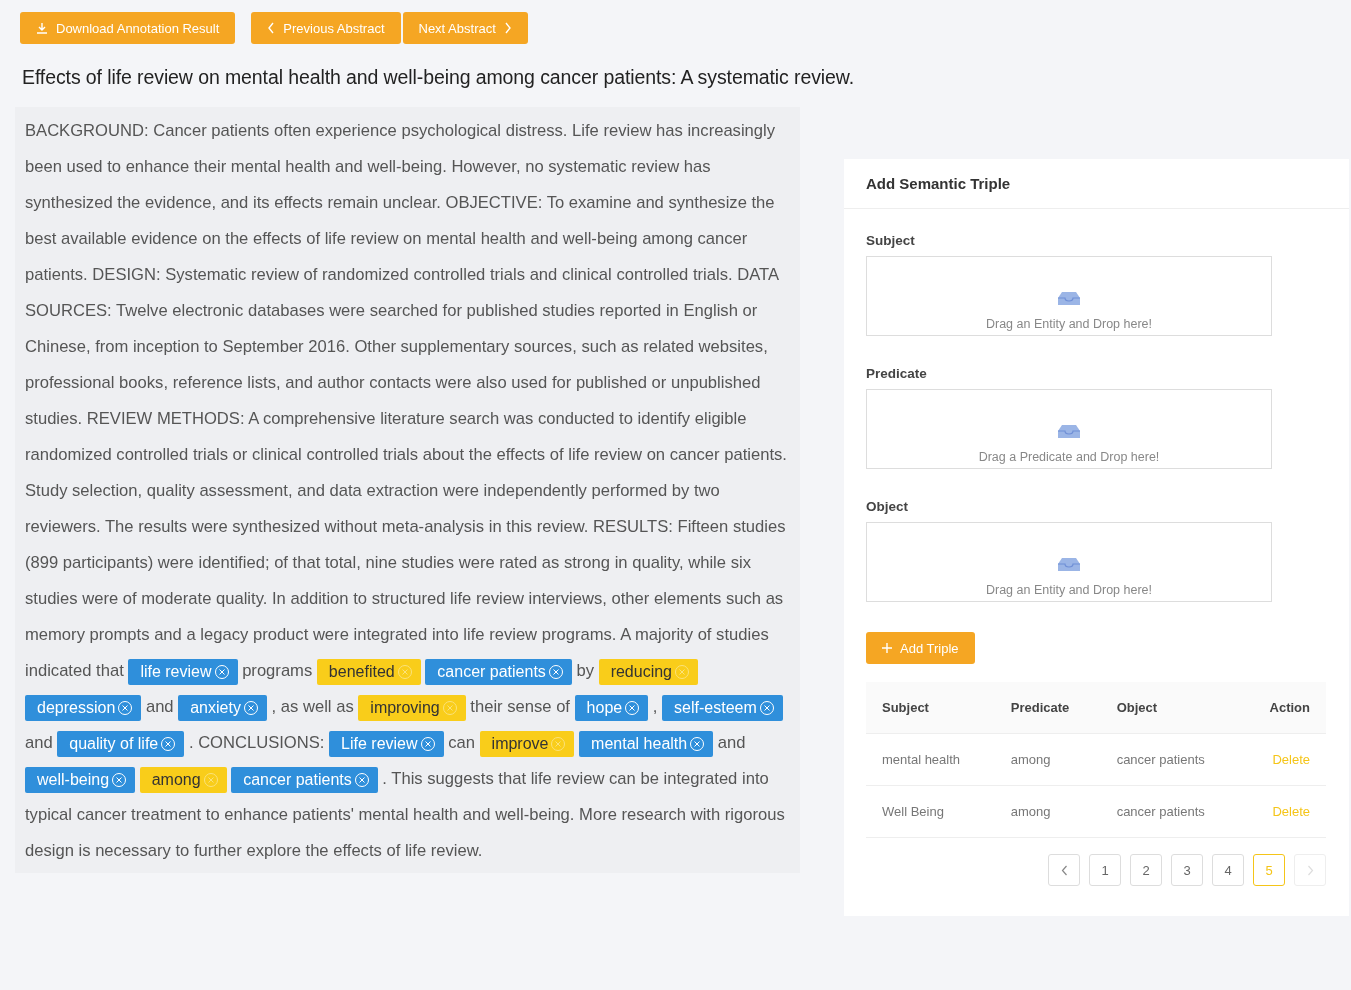 Image resolution: width=1351 pixels, height=990 pixels. I want to click on abstract-word: synthesize, so click(707, 202).